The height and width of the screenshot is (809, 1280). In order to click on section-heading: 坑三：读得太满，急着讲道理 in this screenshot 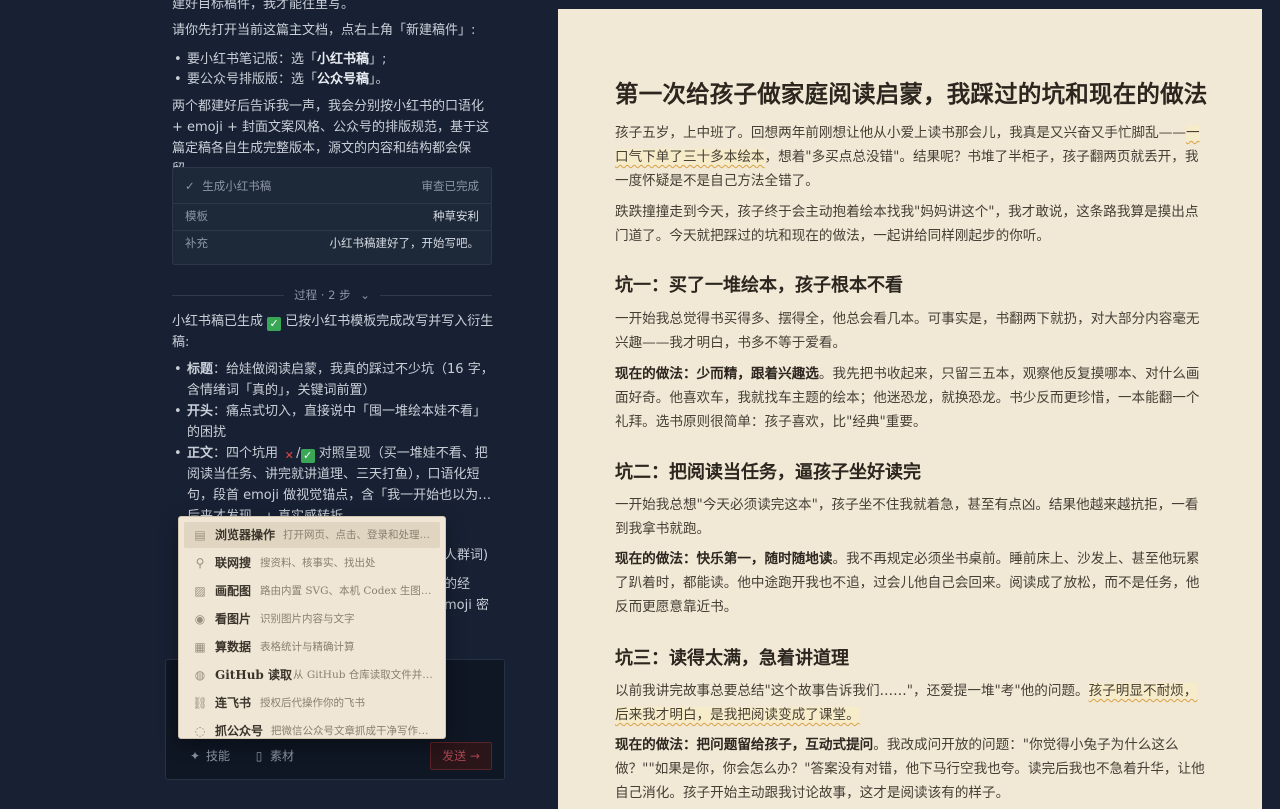, I will do `click(732, 658)`.